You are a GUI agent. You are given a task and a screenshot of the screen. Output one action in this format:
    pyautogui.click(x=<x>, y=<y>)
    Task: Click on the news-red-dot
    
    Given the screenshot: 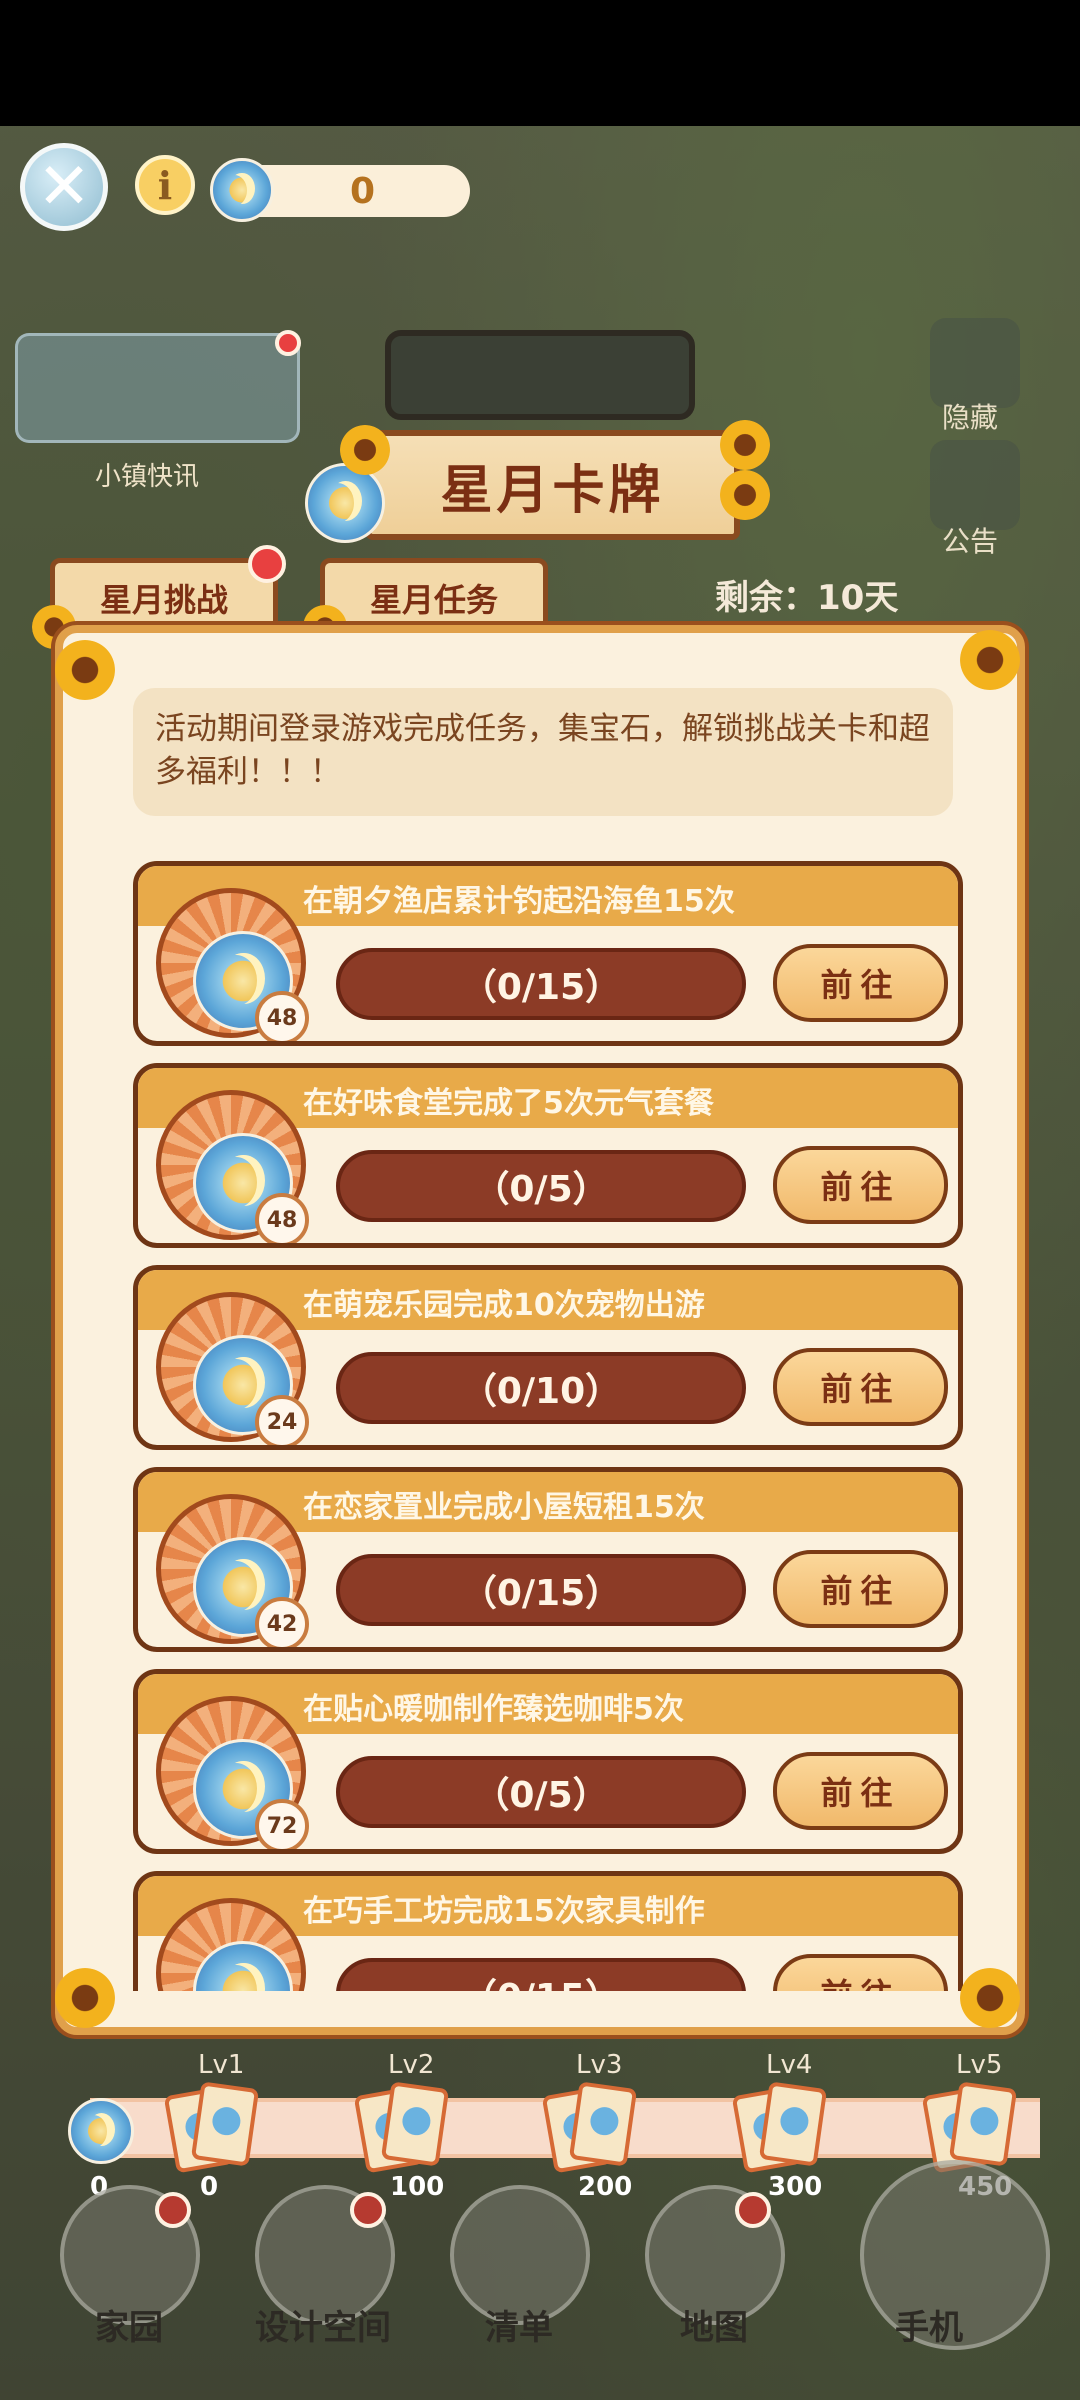 What is the action you would take?
    pyautogui.click(x=288, y=343)
    